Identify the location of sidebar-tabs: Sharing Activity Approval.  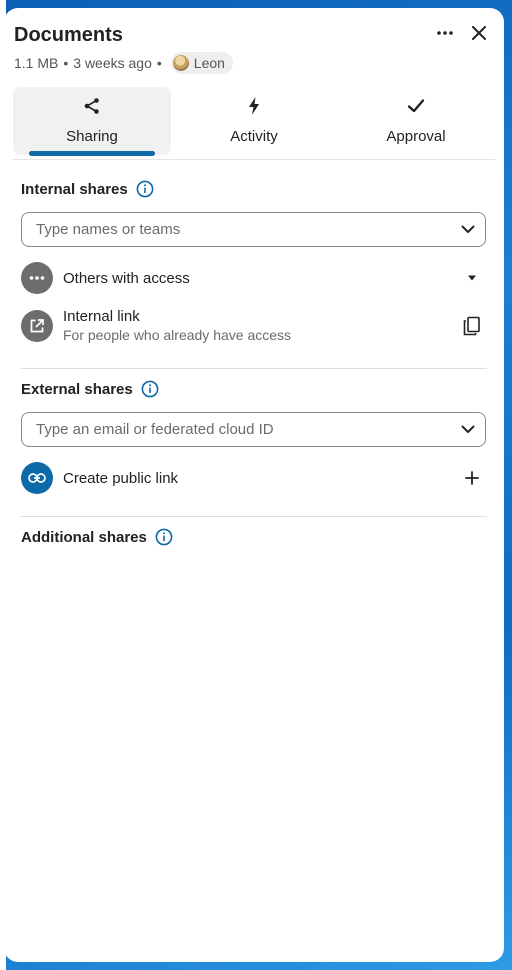
(254, 123).